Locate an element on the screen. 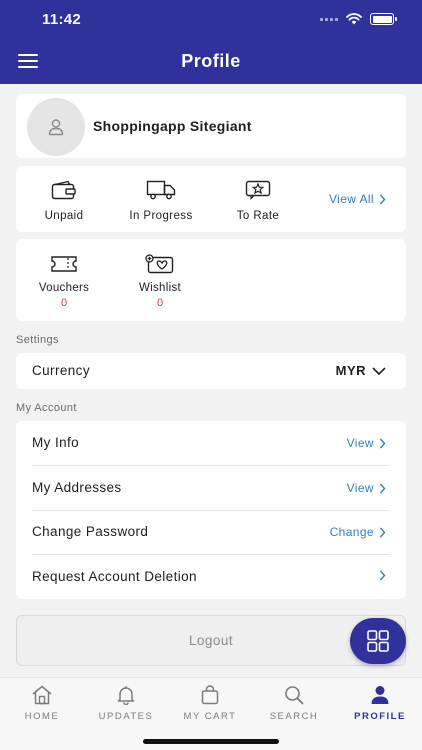 This screenshot has width=422, height=750. perks-card: Vouchers 0 Wishlist 0 is located at coordinates (211, 280).